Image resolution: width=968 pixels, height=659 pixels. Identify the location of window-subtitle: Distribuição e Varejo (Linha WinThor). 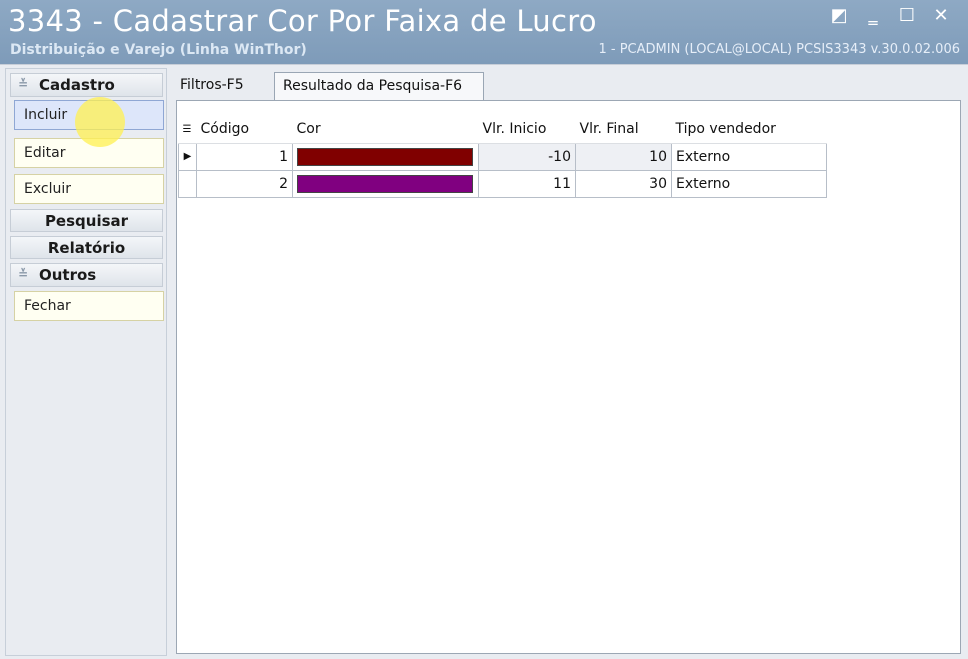
(158, 50).